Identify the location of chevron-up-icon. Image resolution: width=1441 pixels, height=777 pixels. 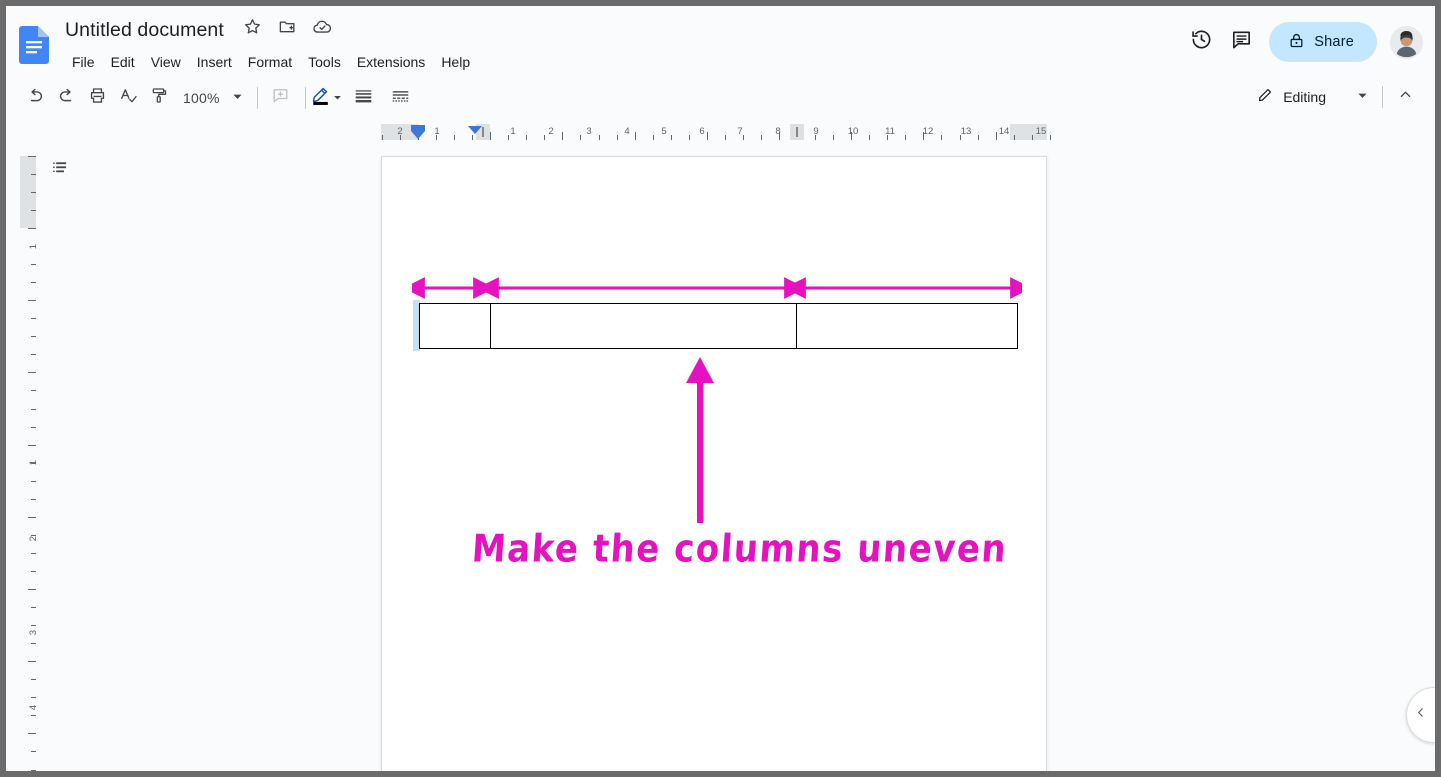
(1405, 97).